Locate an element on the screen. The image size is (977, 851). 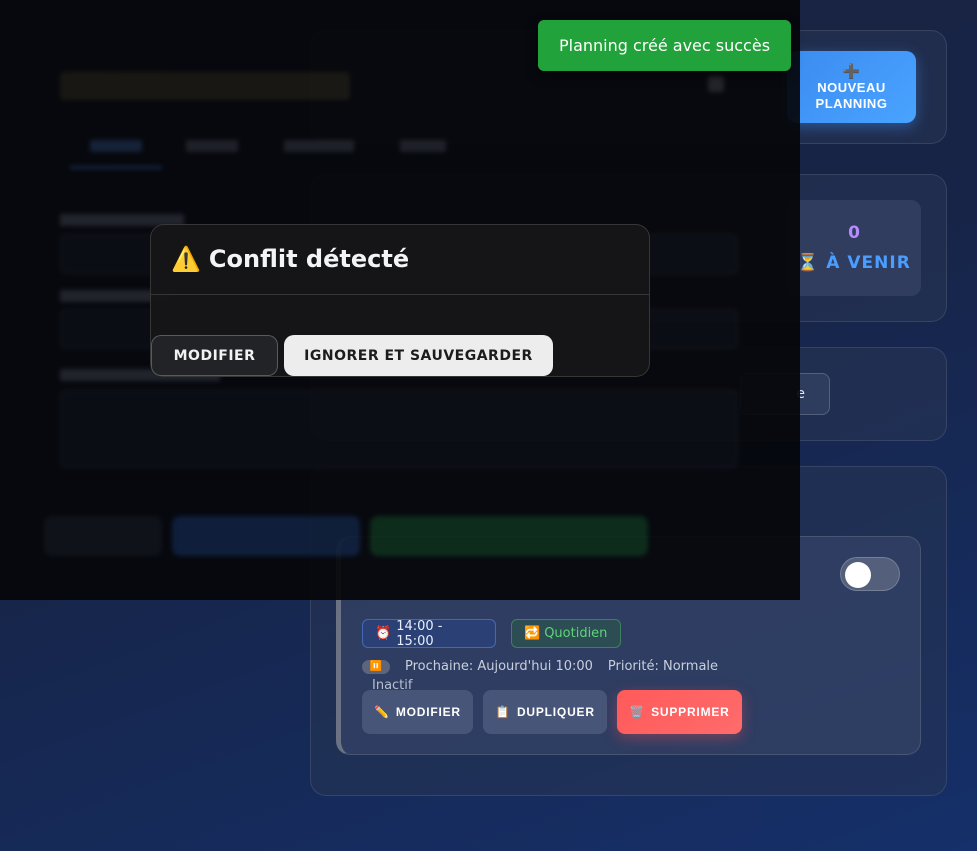
dialog-title-text: Conflit détecté is located at coordinates (309, 259).